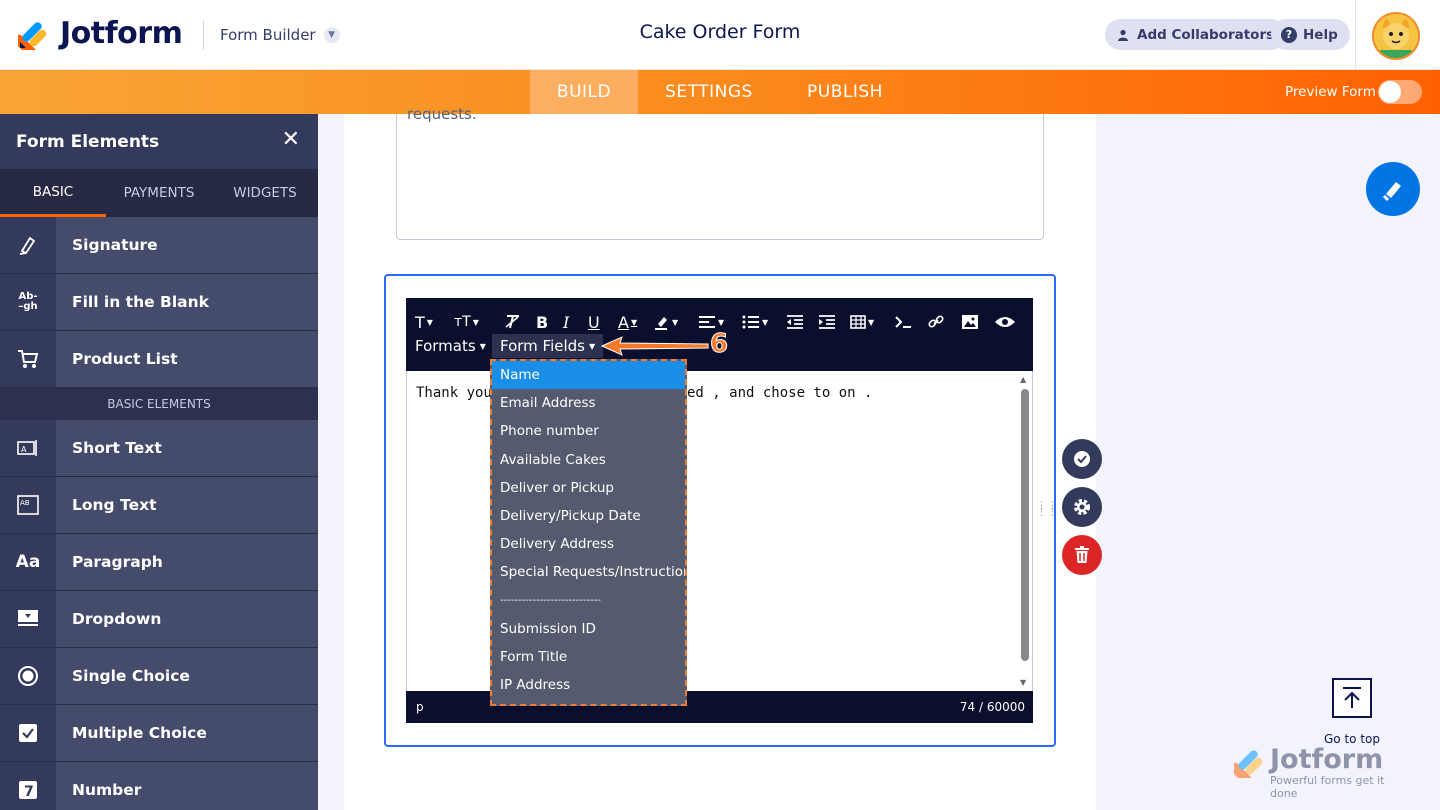  I want to click on form-builder-menu: Form Builder ▼, so click(280, 35).